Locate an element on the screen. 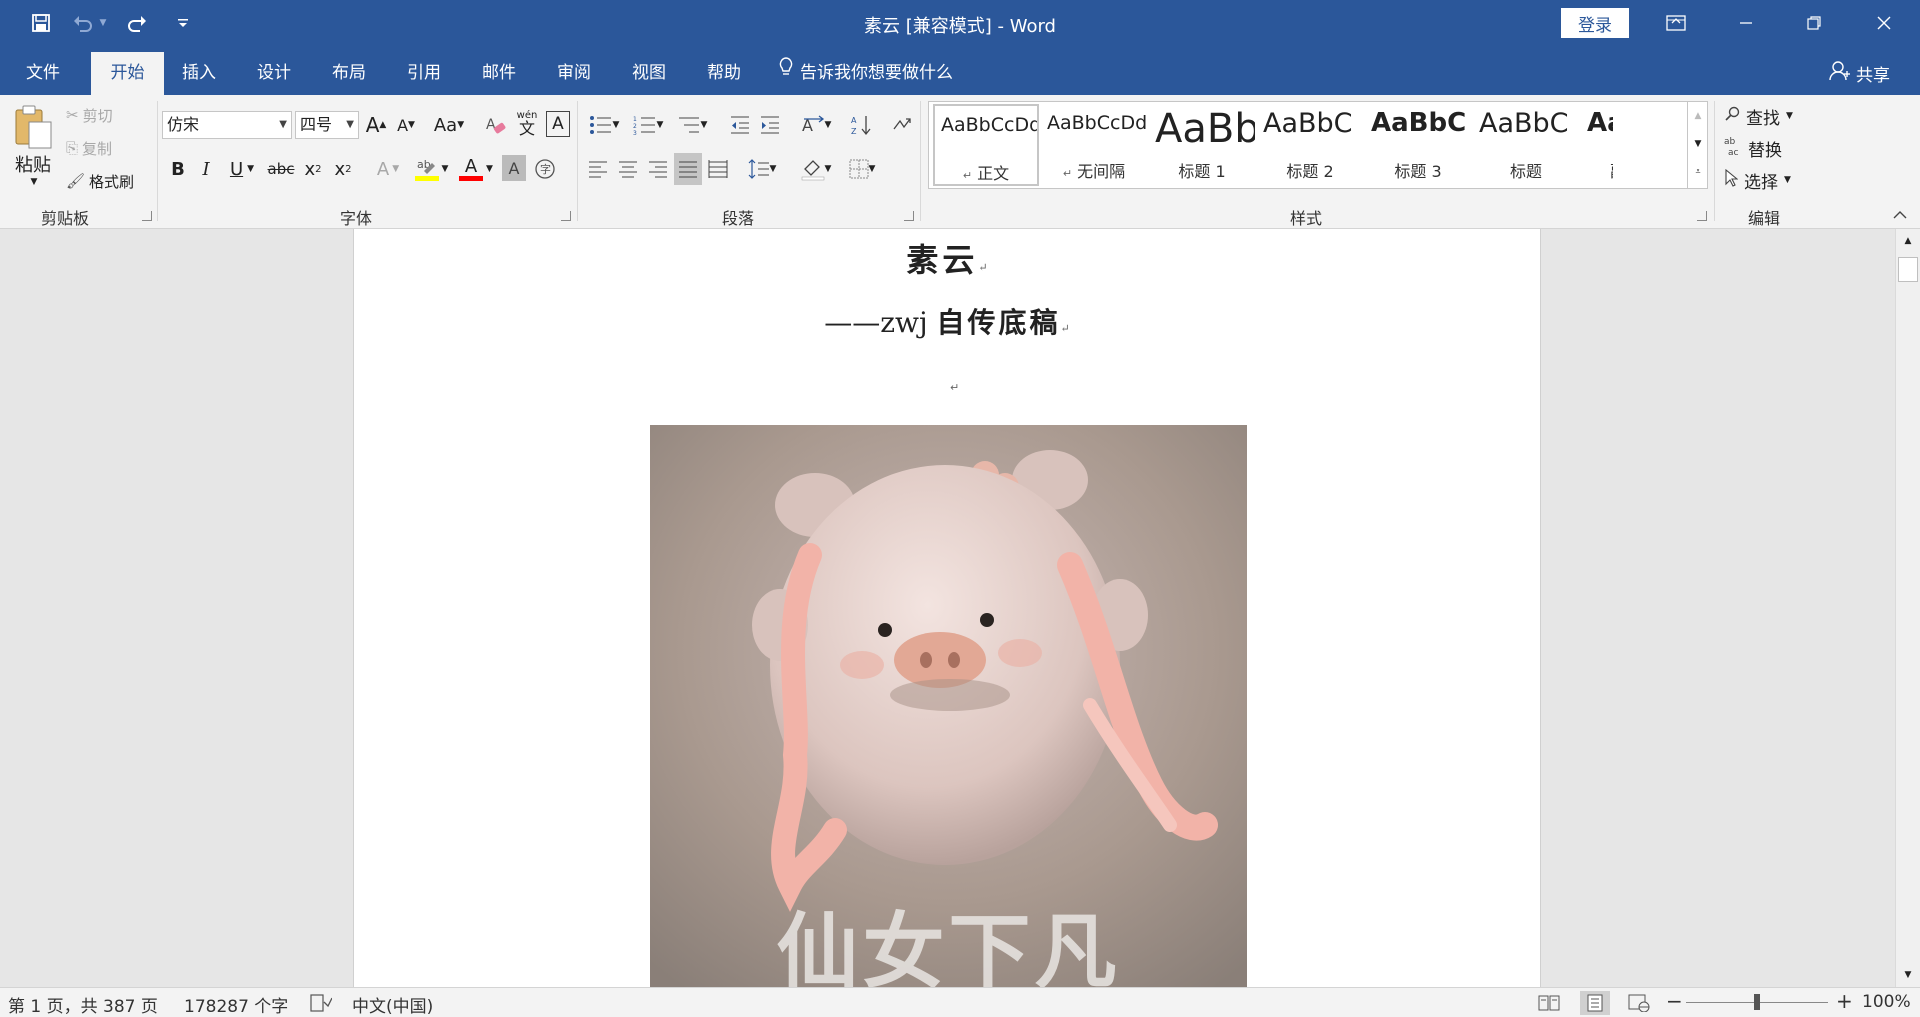  bold-button: B is located at coordinates (178, 169).